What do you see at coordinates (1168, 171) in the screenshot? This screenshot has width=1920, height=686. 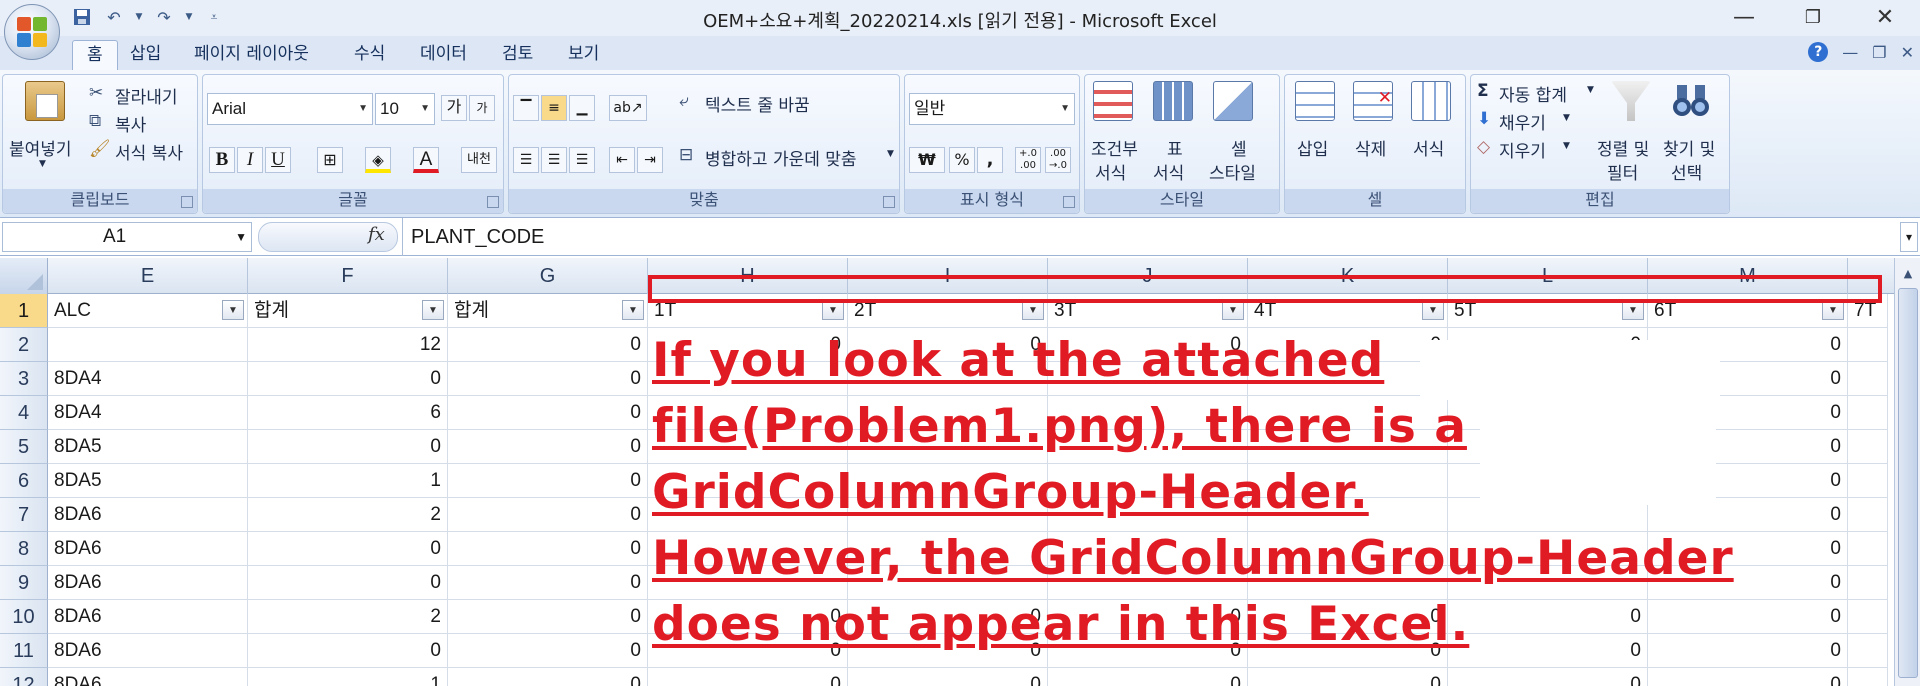 I see `format-table-label-2: 서식` at bounding box center [1168, 171].